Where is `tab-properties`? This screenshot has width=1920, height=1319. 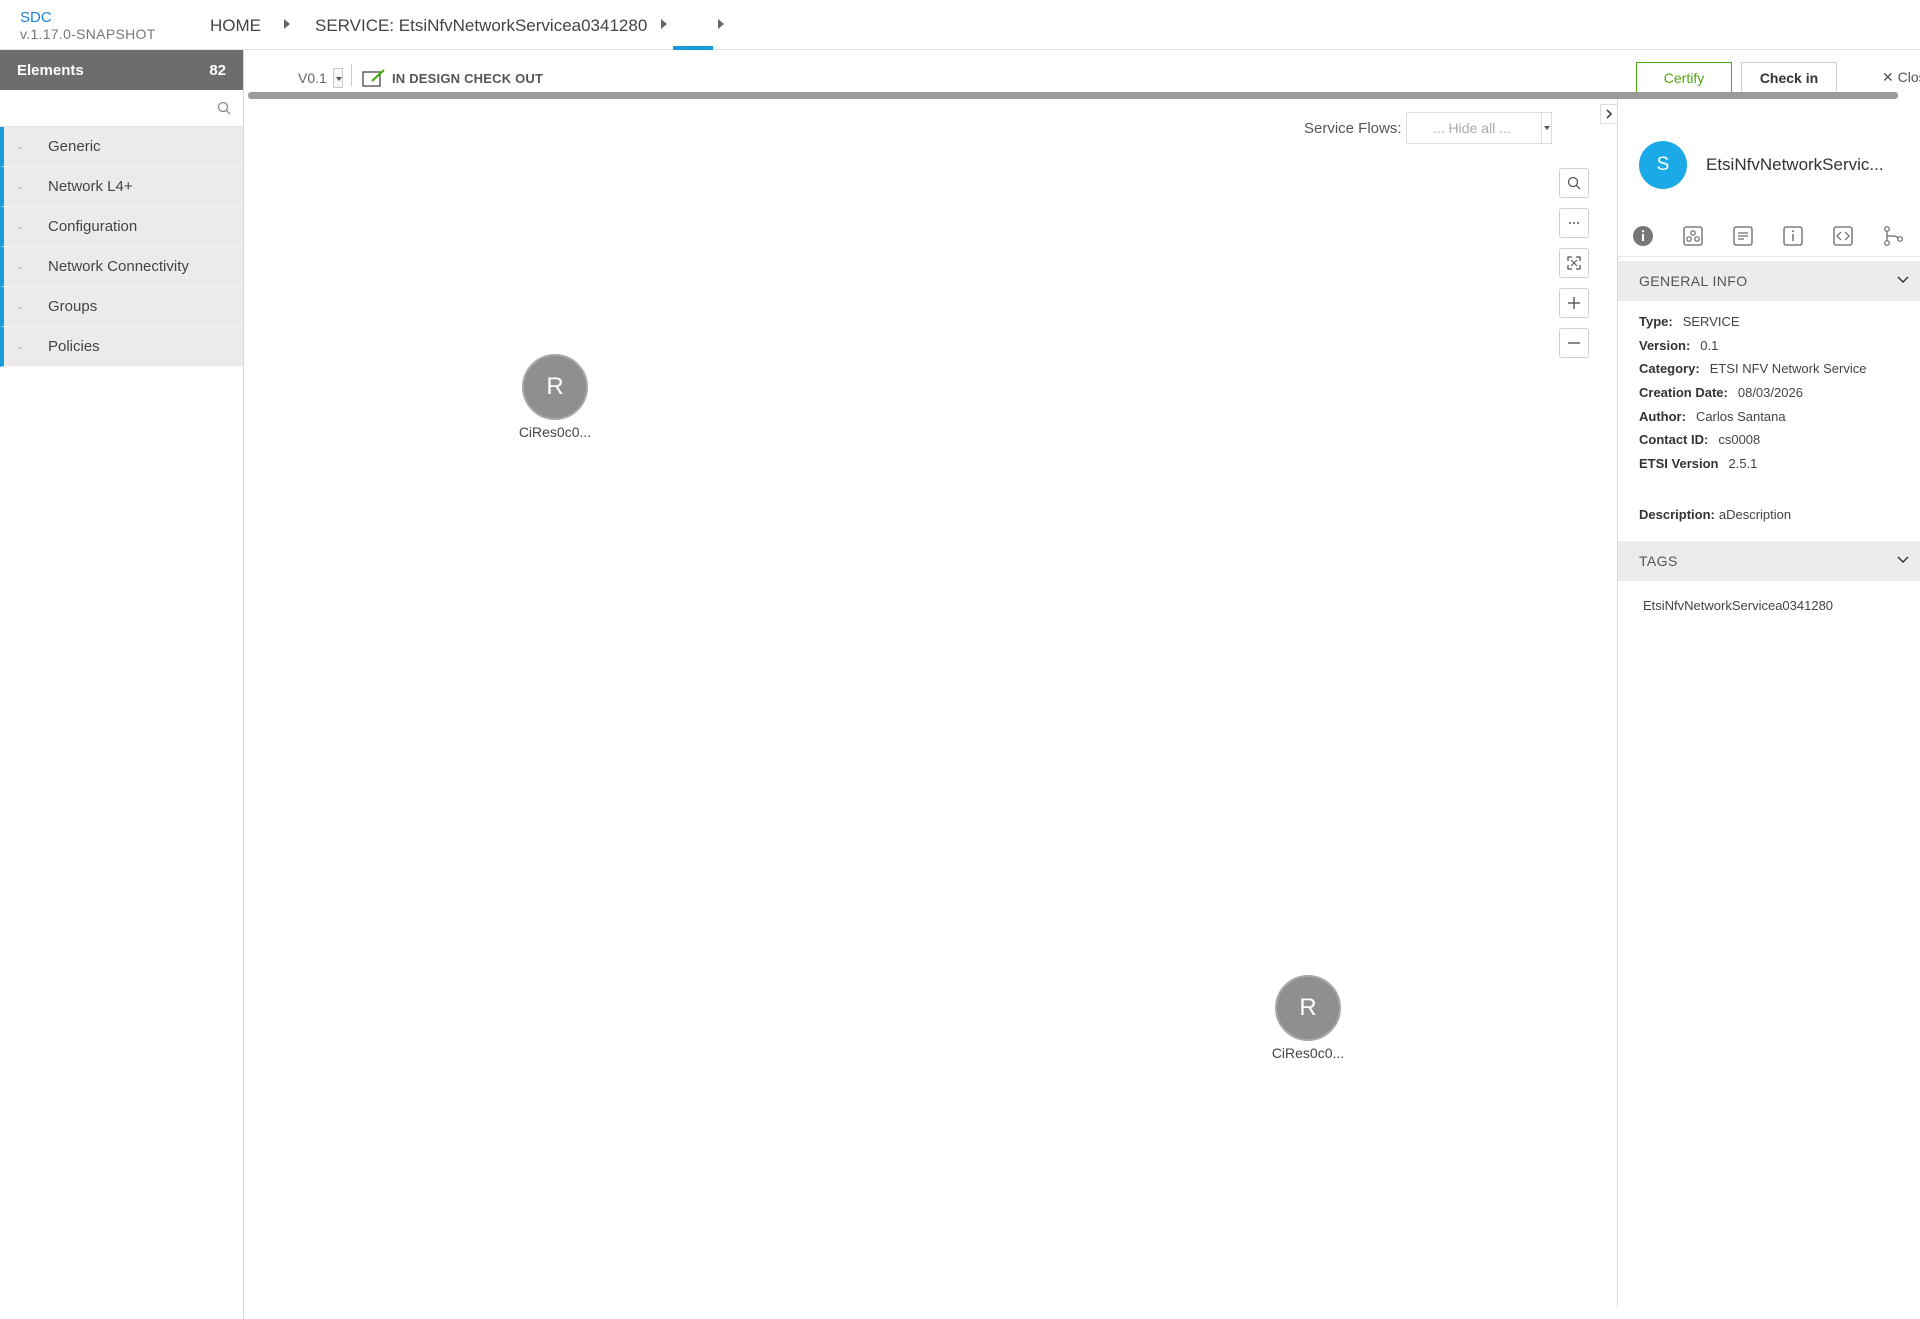
tab-properties is located at coordinates (1793, 236).